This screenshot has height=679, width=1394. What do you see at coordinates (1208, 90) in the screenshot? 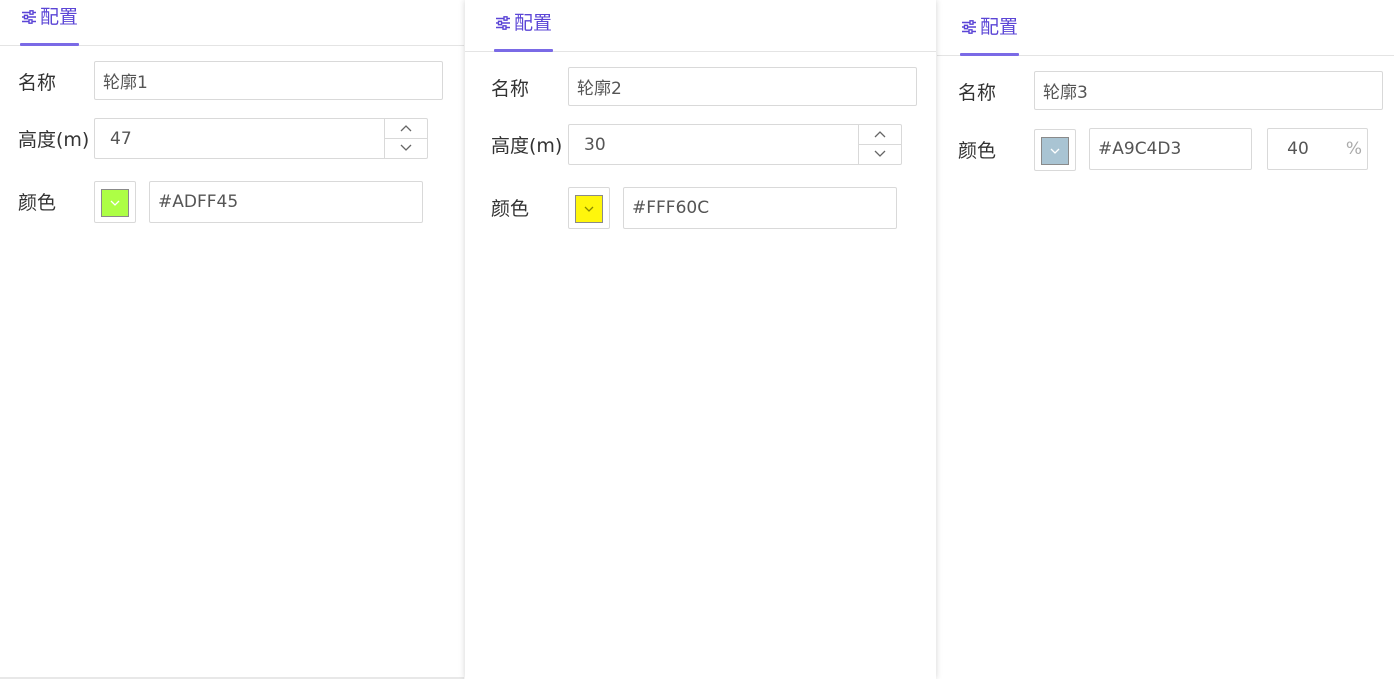
I see `name-input: 轮廓3` at bounding box center [1208, 90].